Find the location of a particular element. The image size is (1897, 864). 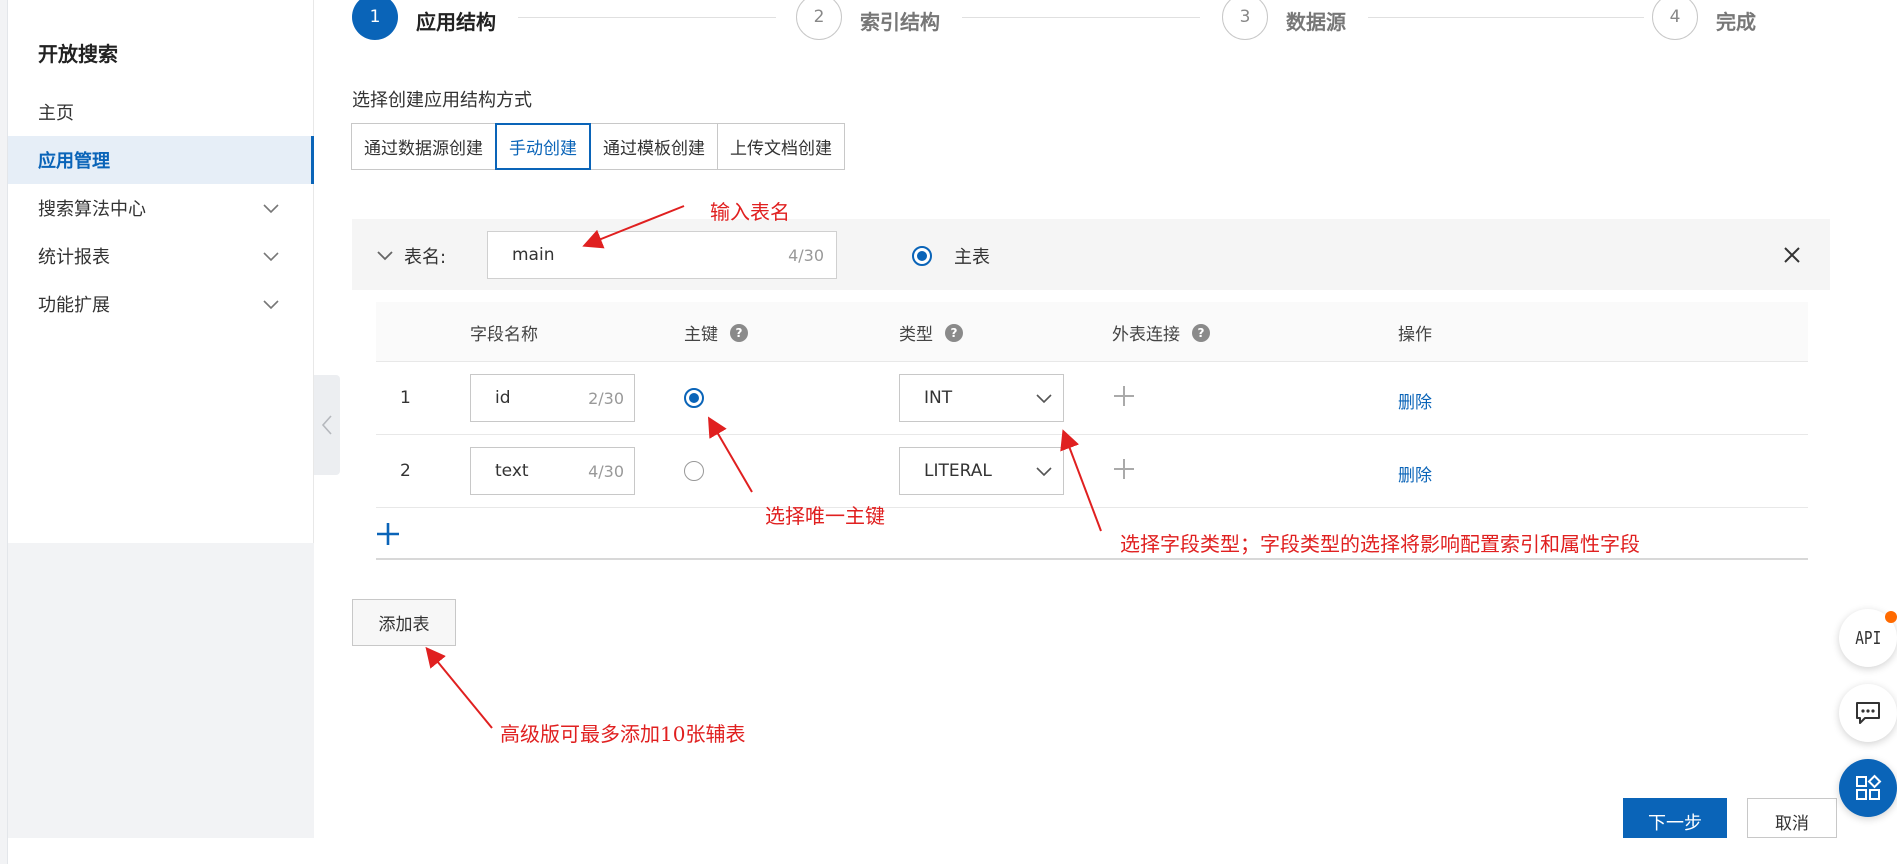

next-step-button: 下一步 is located at coordinates (1675, 818).